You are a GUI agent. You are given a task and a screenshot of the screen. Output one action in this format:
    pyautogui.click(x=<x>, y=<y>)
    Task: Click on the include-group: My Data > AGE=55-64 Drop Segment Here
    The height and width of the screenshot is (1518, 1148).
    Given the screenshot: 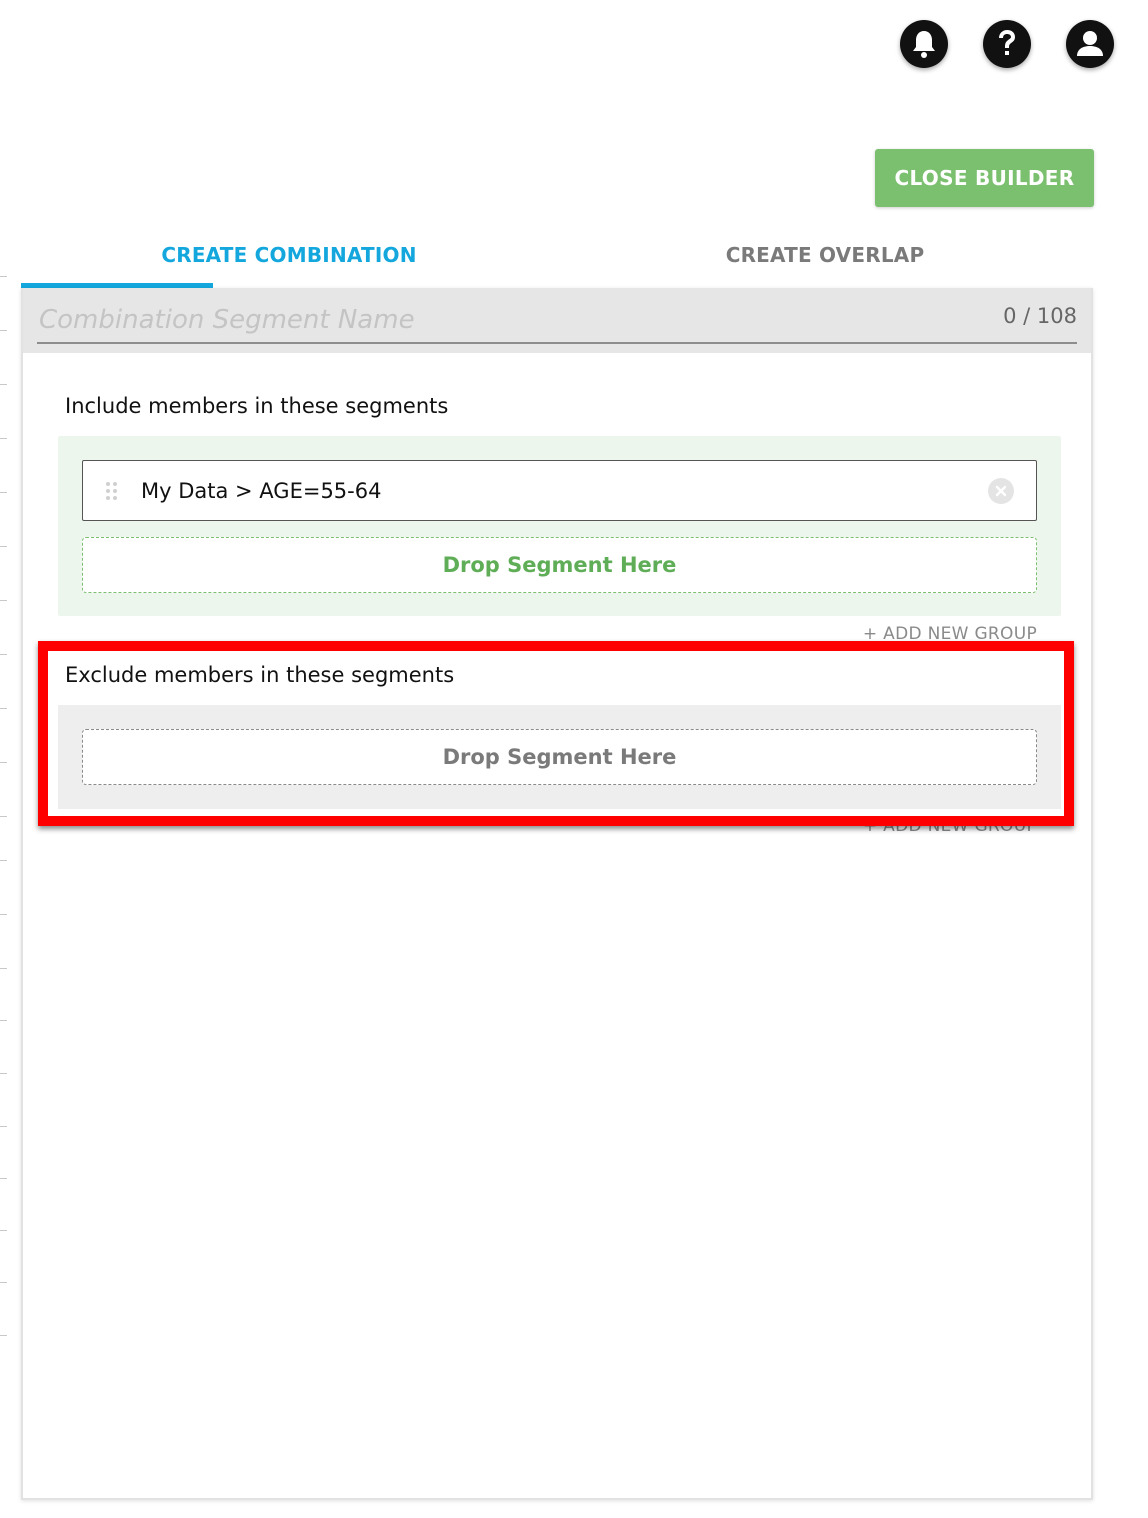 What is the action you would take?
    pyautogui.click(x=559, y=526)
    